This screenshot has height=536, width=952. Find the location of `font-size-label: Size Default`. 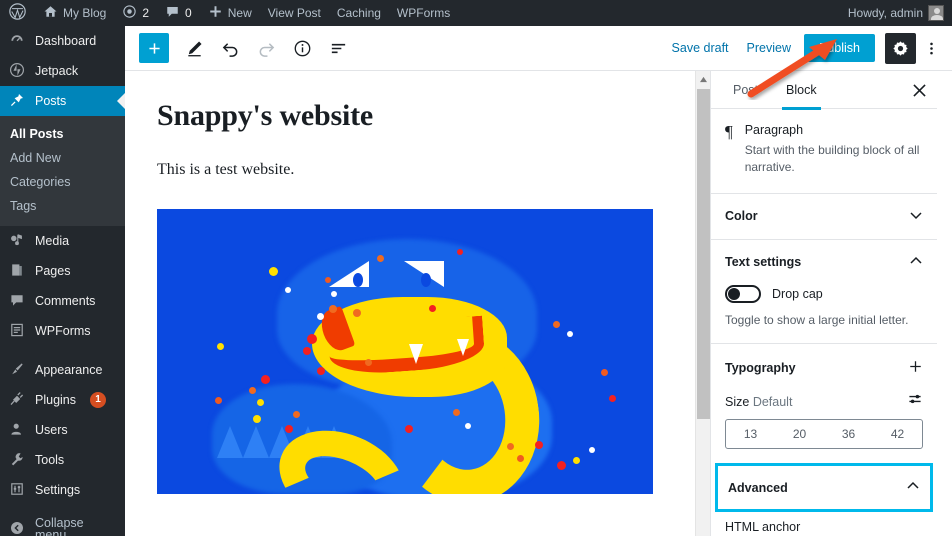

font-size-label: Size Default is located at coordinates (759, 401).